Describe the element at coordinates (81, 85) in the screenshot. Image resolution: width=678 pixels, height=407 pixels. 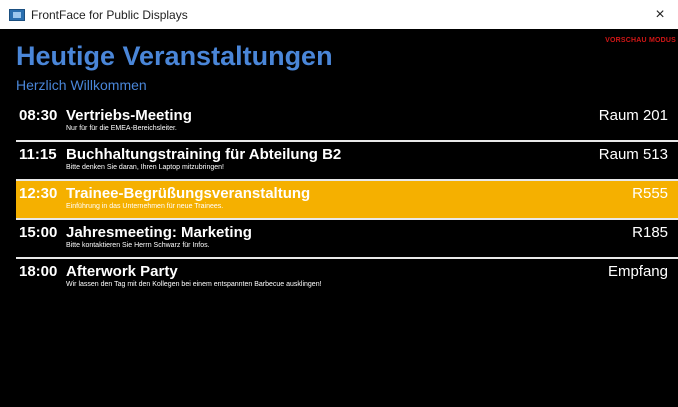
I see `page-subtitle: Herzlich Willkommen` at that location.